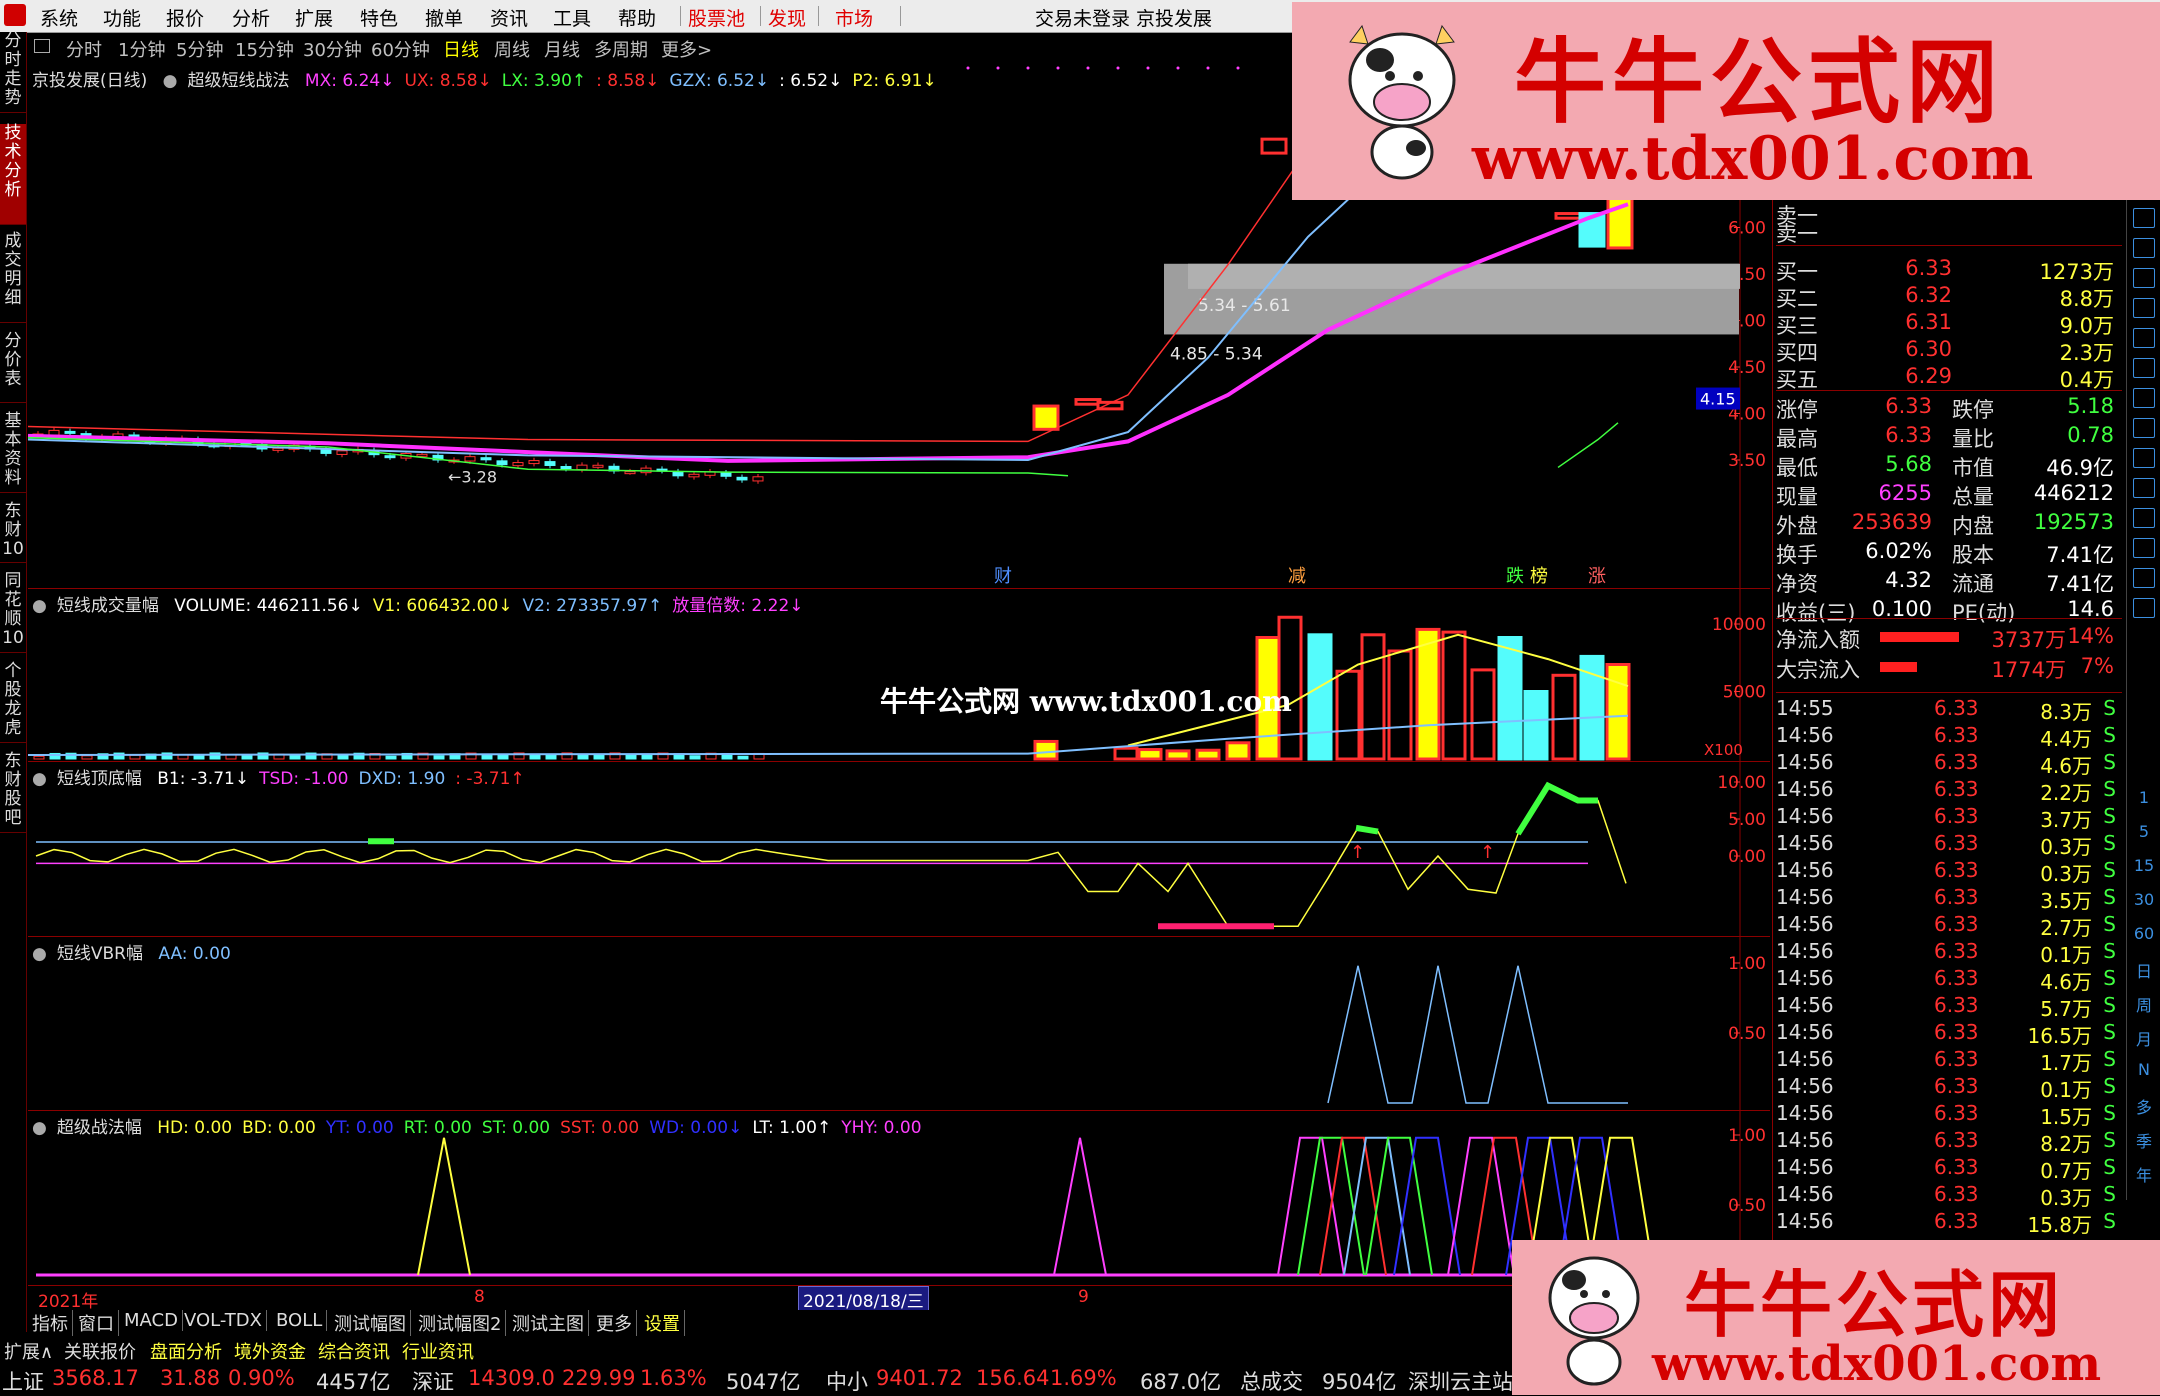 The height and width of the screenshot is (1396, 2160). What do you see at coordinates (264, 49) in the screenshot?
I see `period-15min: 15分钟` at bounding box center [264, 49].